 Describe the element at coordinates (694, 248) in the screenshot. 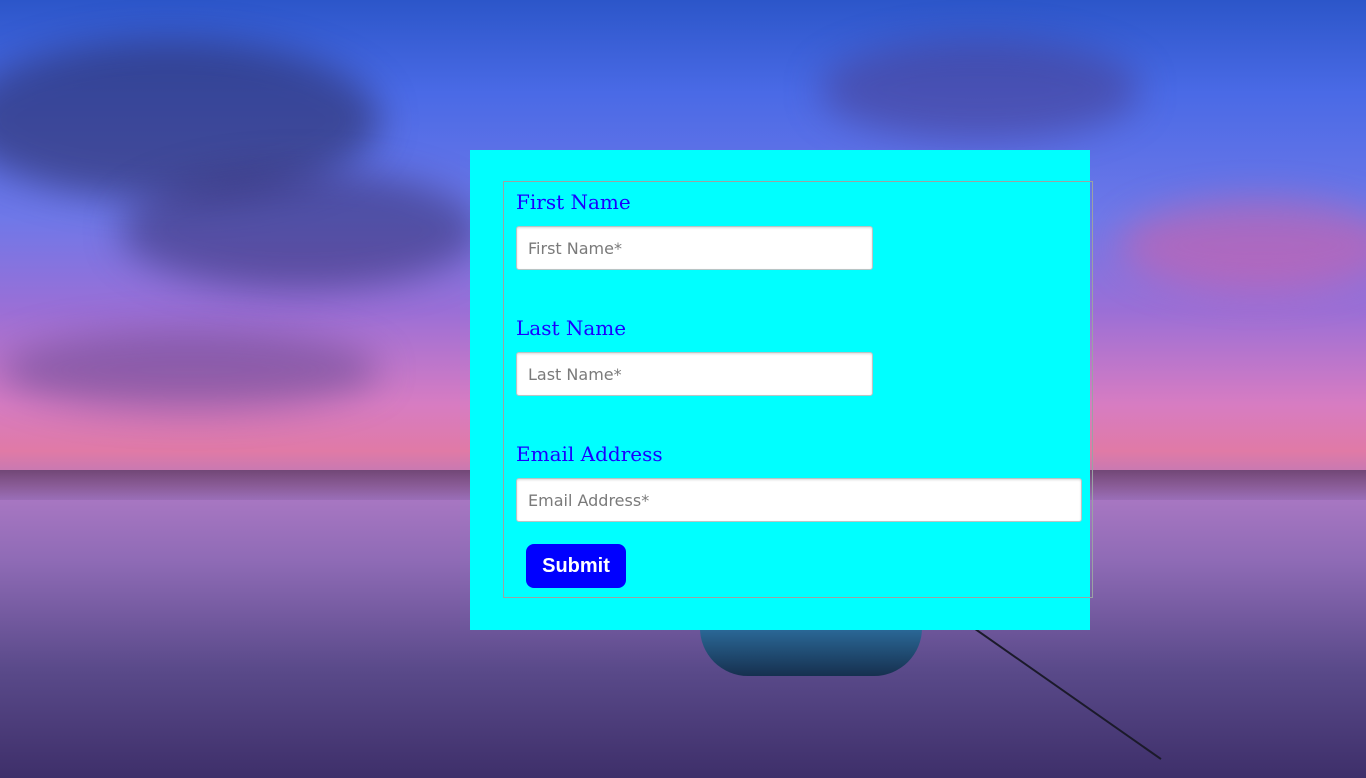

I see `first-name-input` at that location.